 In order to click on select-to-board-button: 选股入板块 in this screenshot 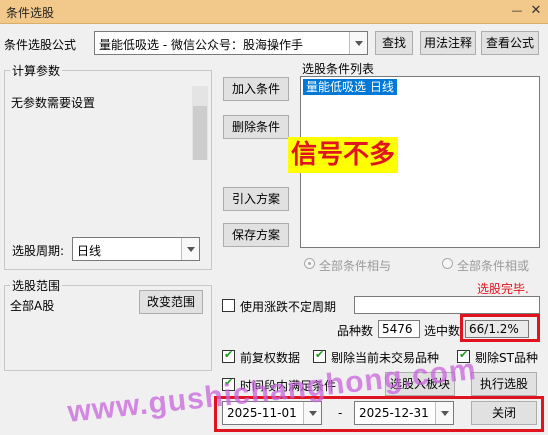, I will do `click(420, 384)`.